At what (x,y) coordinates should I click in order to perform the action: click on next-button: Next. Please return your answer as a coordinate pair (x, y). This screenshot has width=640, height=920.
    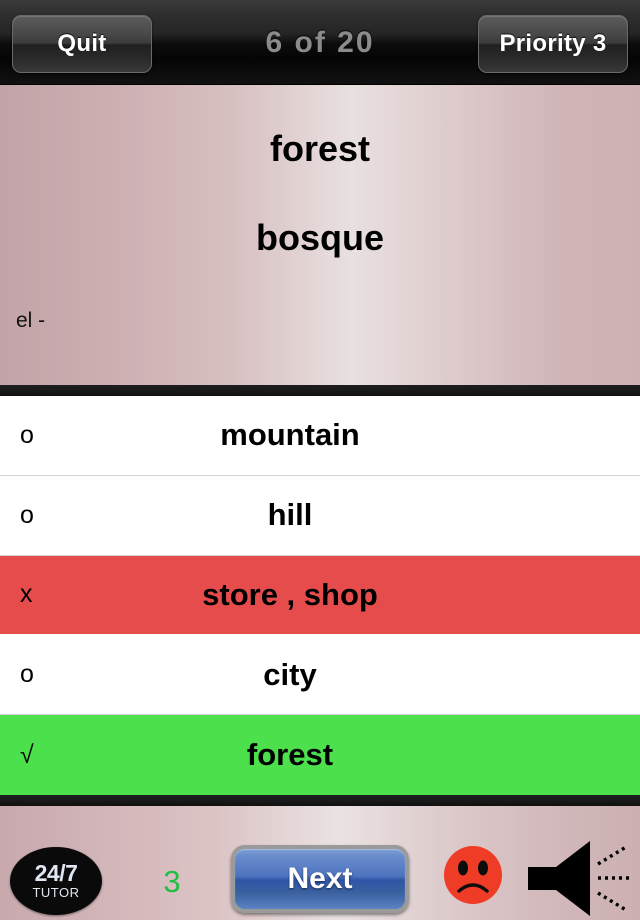
    Looking at the image, I should click on (320, 879).